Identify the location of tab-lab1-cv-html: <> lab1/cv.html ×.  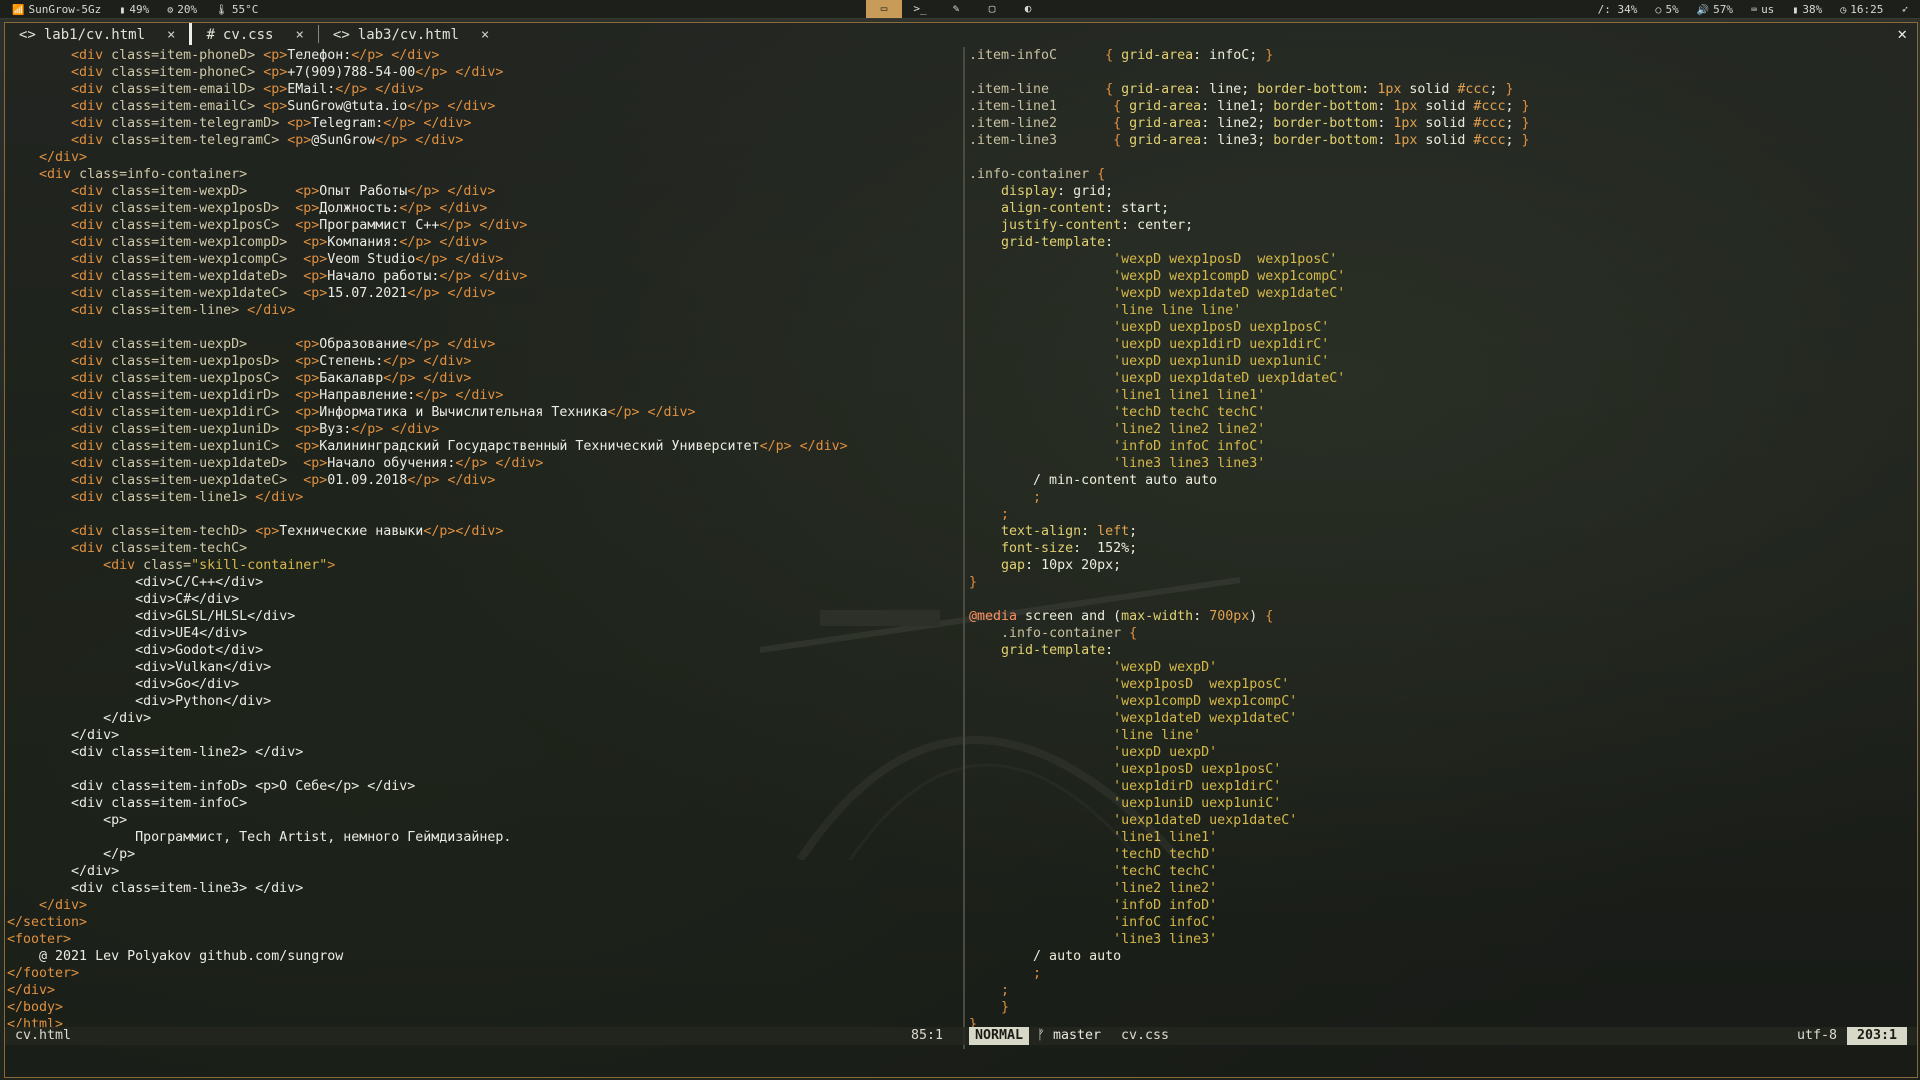
(99, 34).